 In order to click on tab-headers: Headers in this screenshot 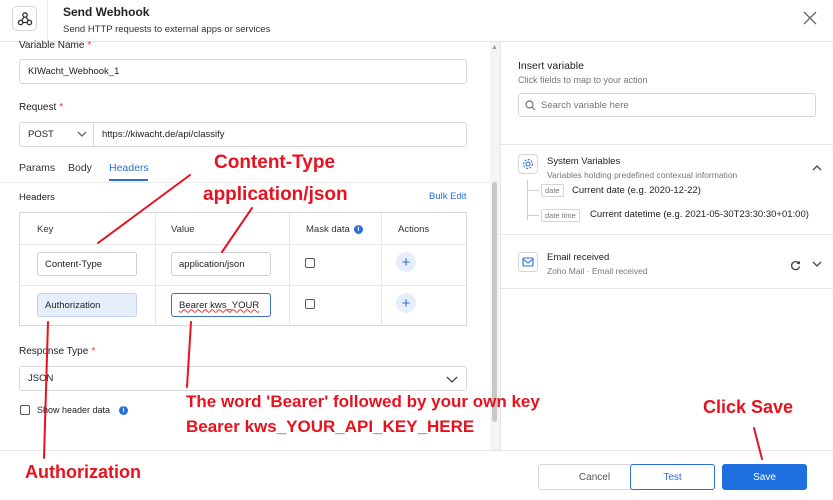, I will do `click(129, 168)`.